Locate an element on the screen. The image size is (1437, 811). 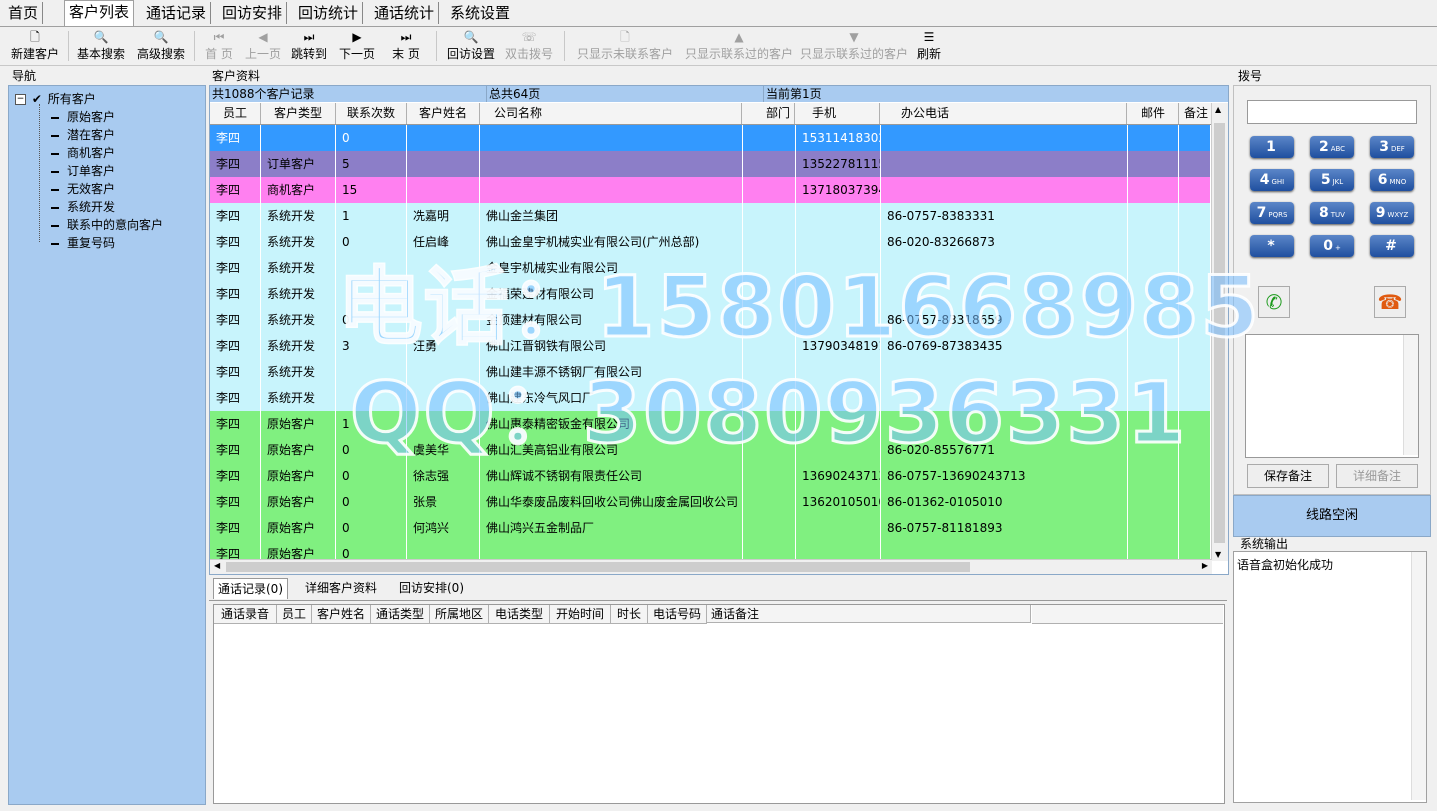
col-mobile: 手机 is located at coordinates (838, 113).